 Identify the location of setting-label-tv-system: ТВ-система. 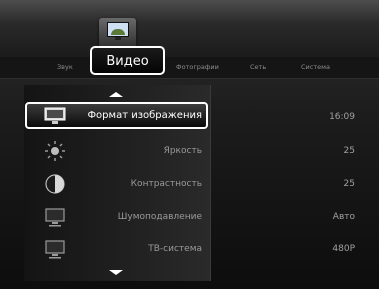
(175, 249).